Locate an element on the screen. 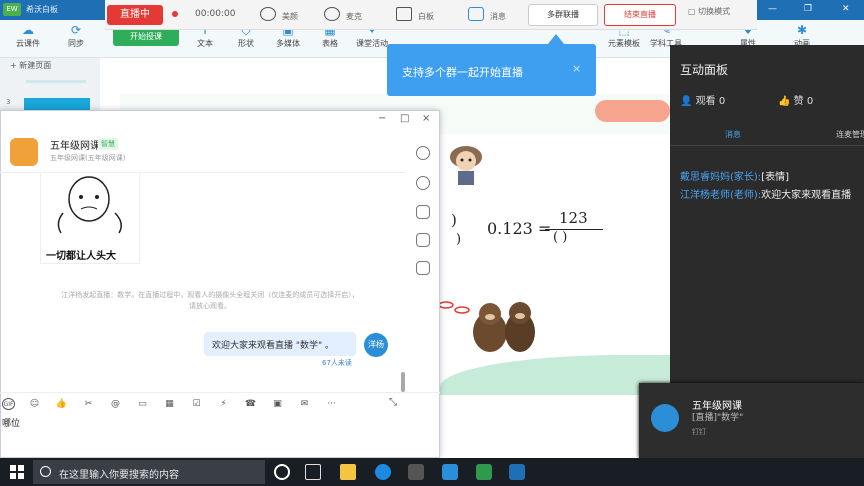  expand-icon: ⤡ is located at coordinates (393, 402).